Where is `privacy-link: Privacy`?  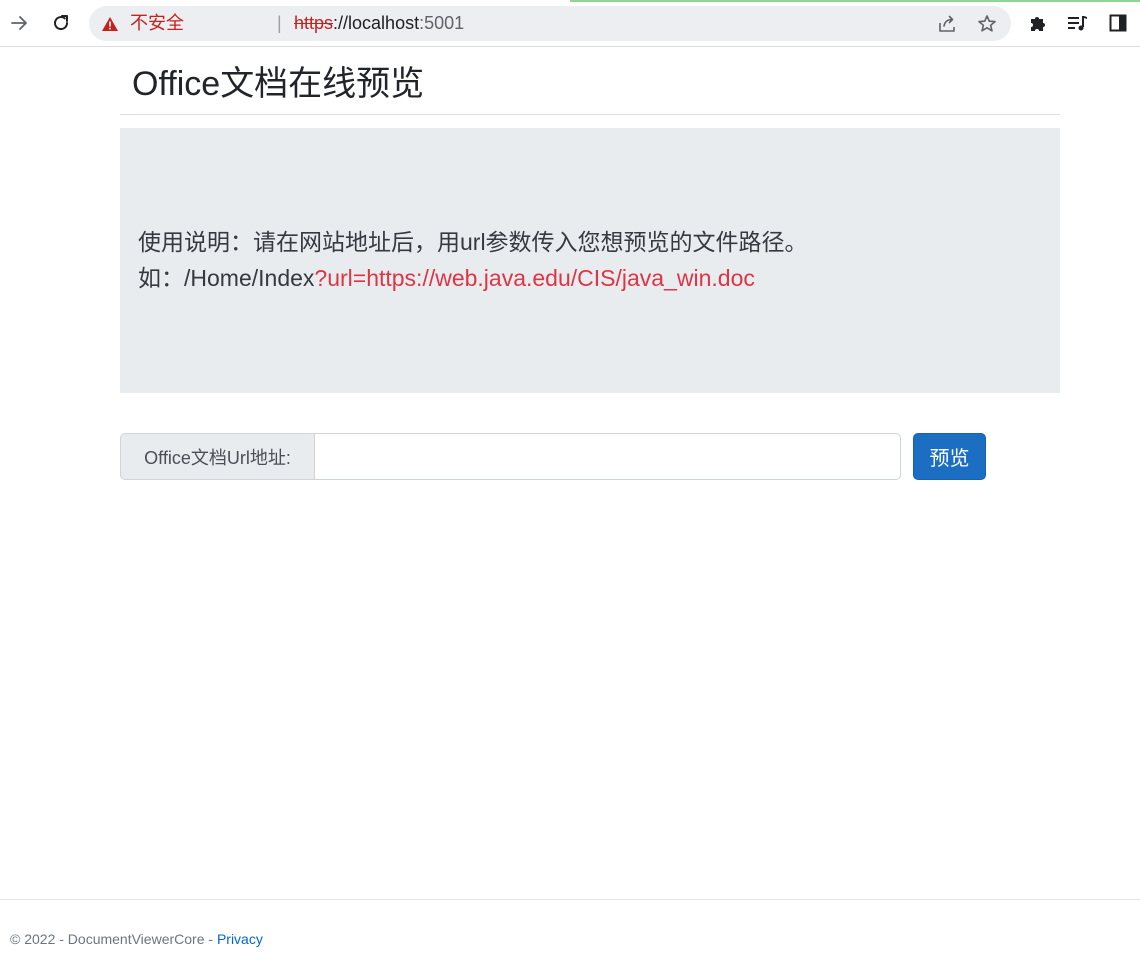
privacy-link: Privacy is located at coordinates (240, 939).